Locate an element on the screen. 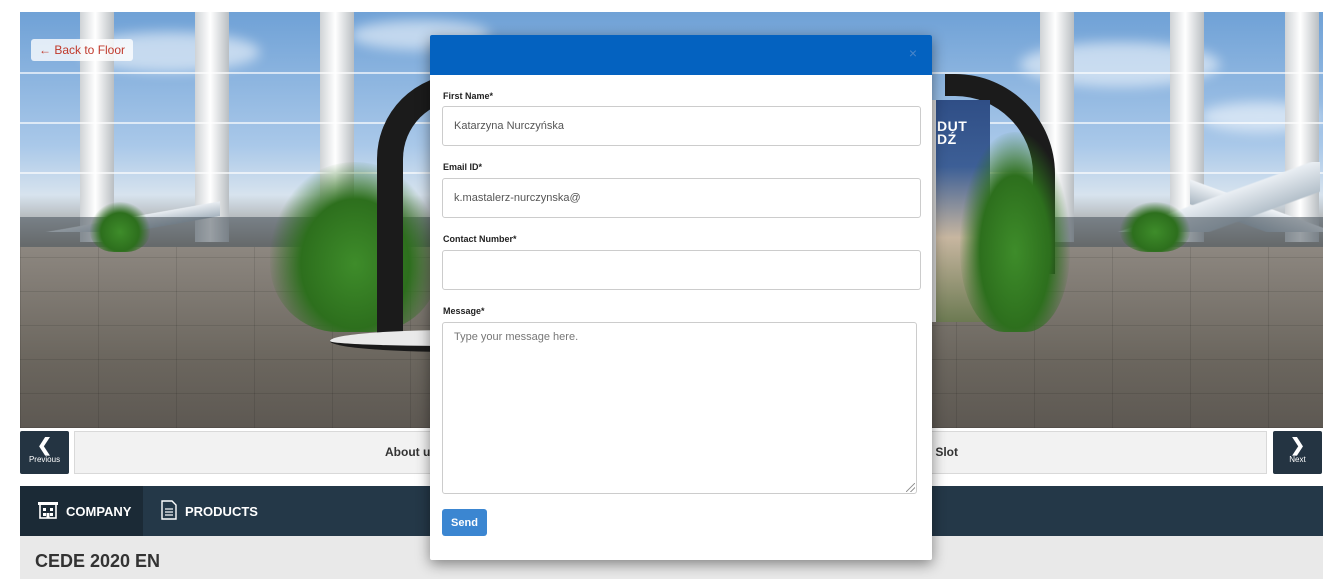 Image resolution: width=1341 pixels, height=579 pixels. next-button: ❯ Next is located at coordinates (1297, 452).